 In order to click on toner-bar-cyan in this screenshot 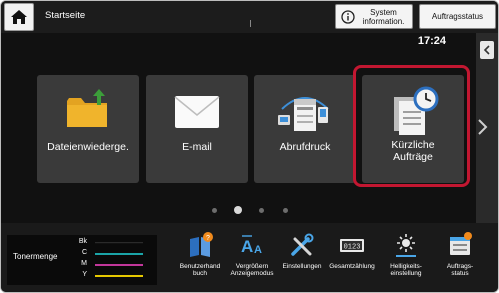, I will do `click(119, 254)`.